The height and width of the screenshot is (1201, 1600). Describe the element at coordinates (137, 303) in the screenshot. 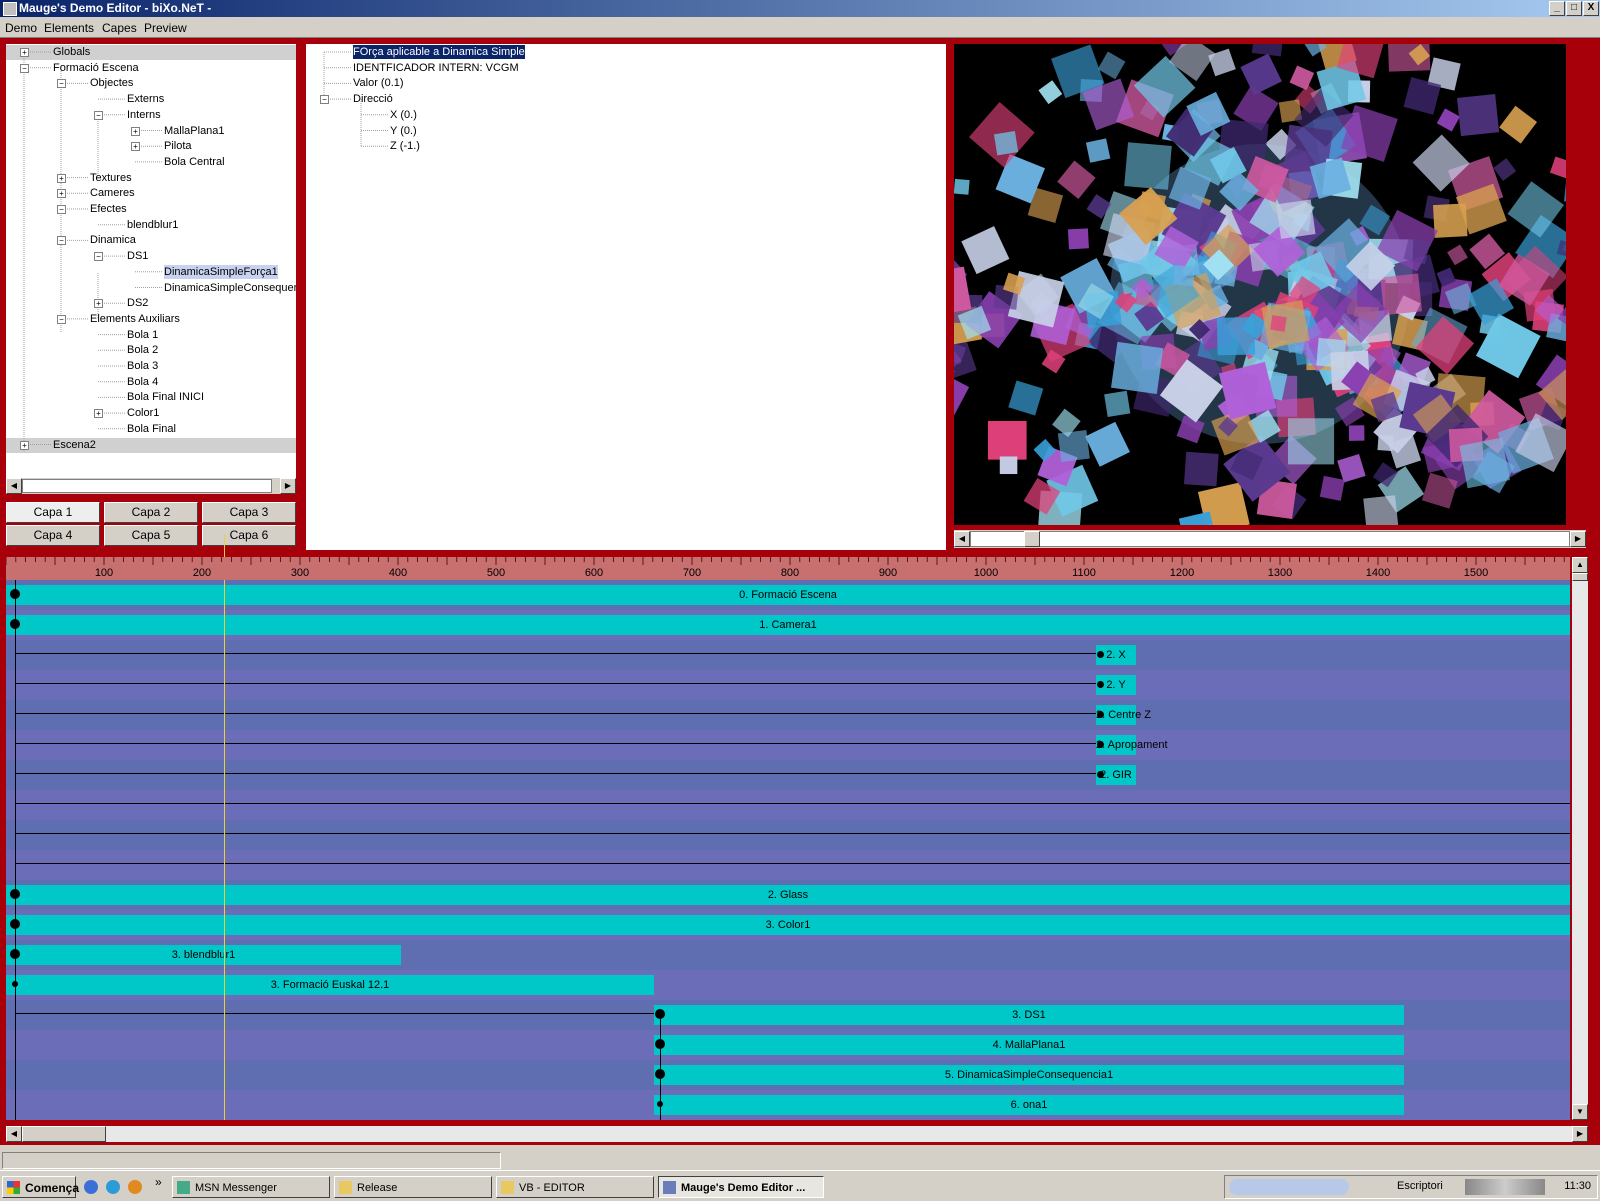

I see `tree-item: DS2` at that location.